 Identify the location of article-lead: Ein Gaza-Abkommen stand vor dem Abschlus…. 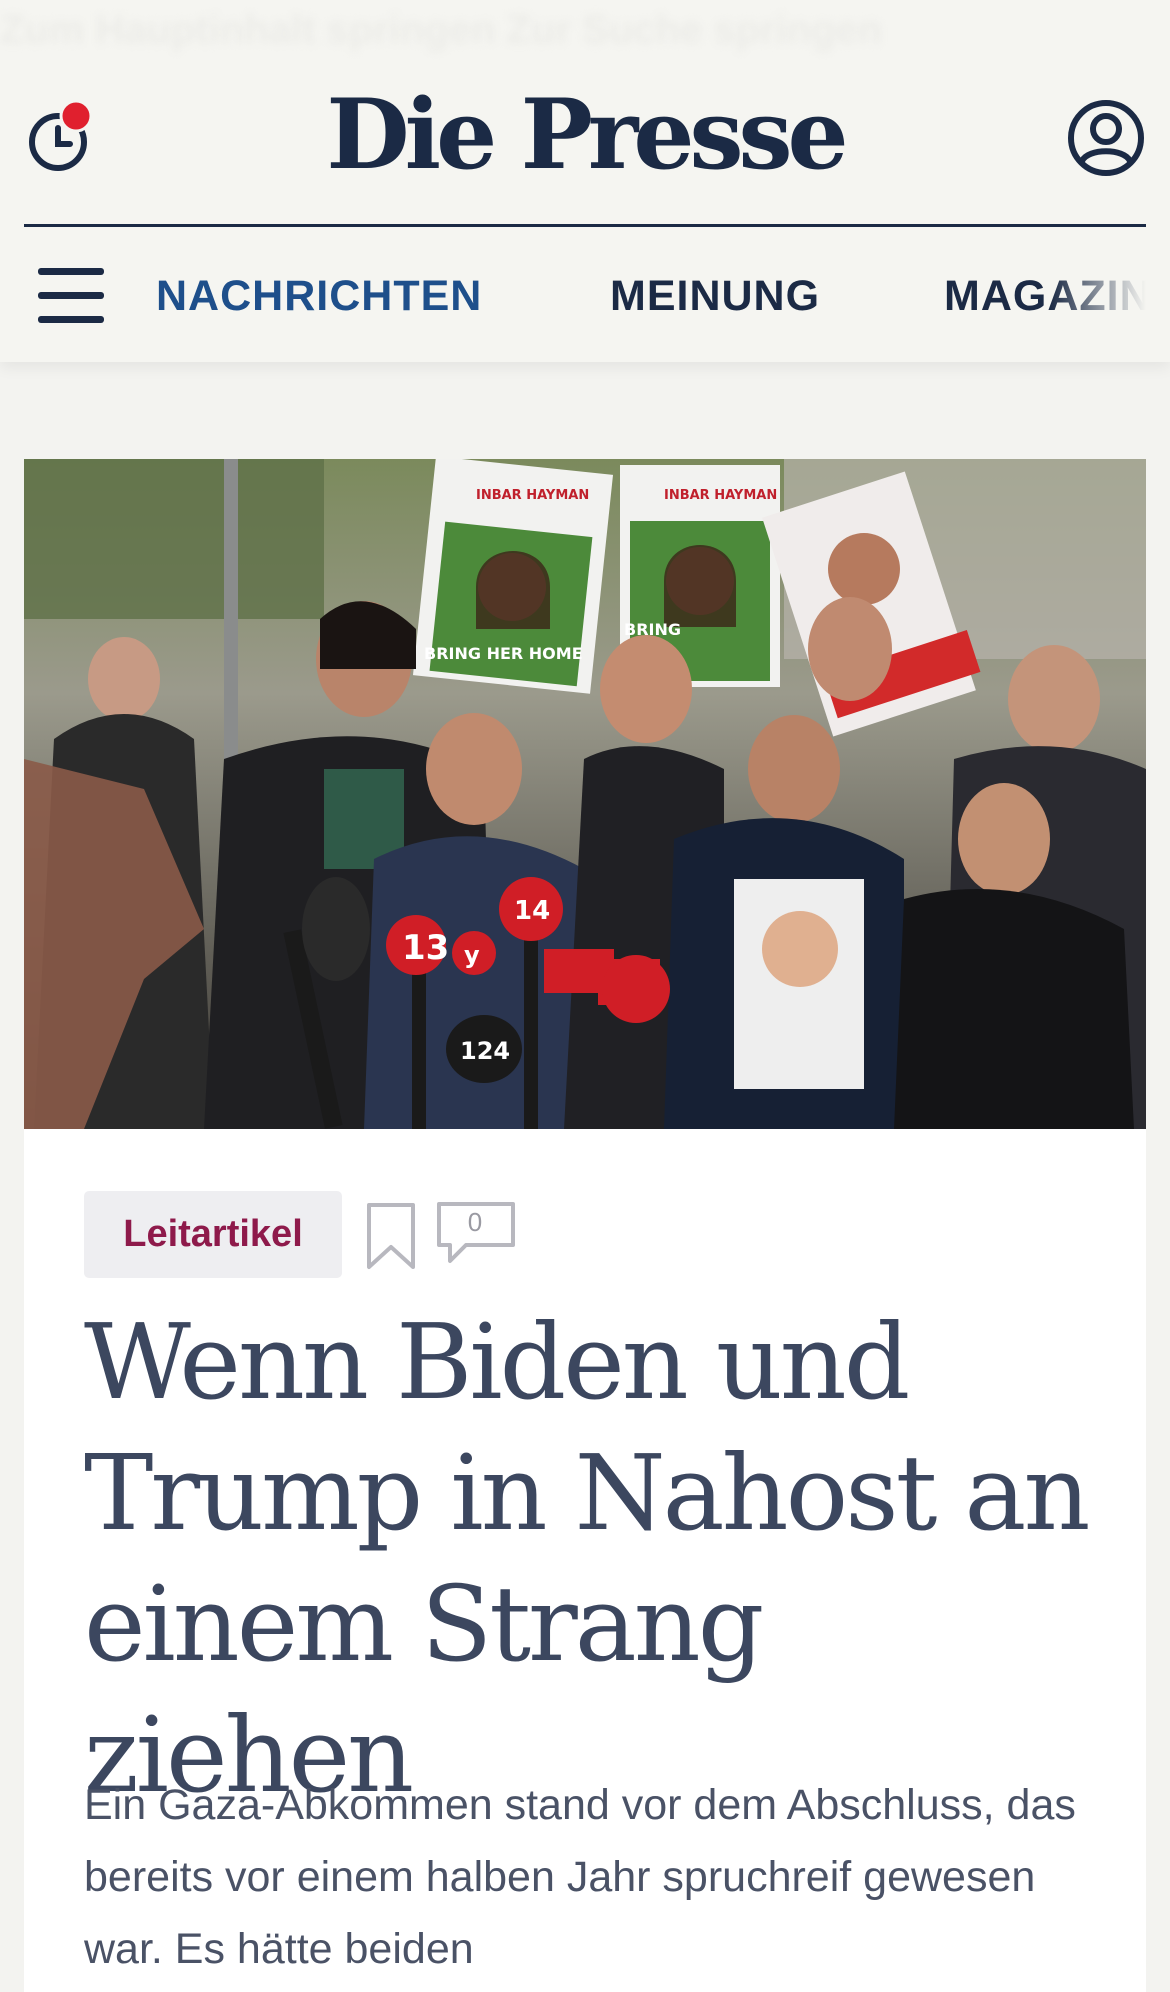
(580, 1877).